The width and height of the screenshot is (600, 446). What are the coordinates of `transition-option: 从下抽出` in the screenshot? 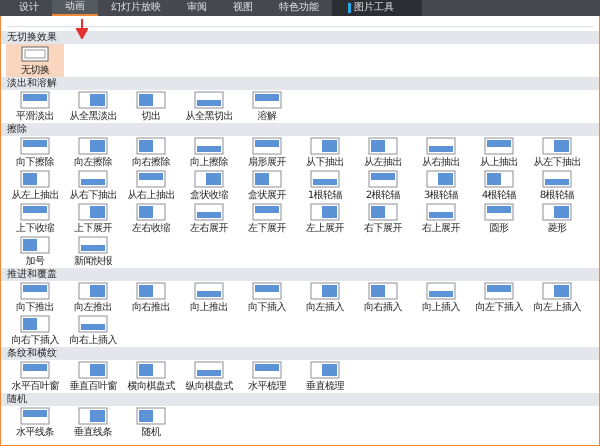 It's located at (325, 152).